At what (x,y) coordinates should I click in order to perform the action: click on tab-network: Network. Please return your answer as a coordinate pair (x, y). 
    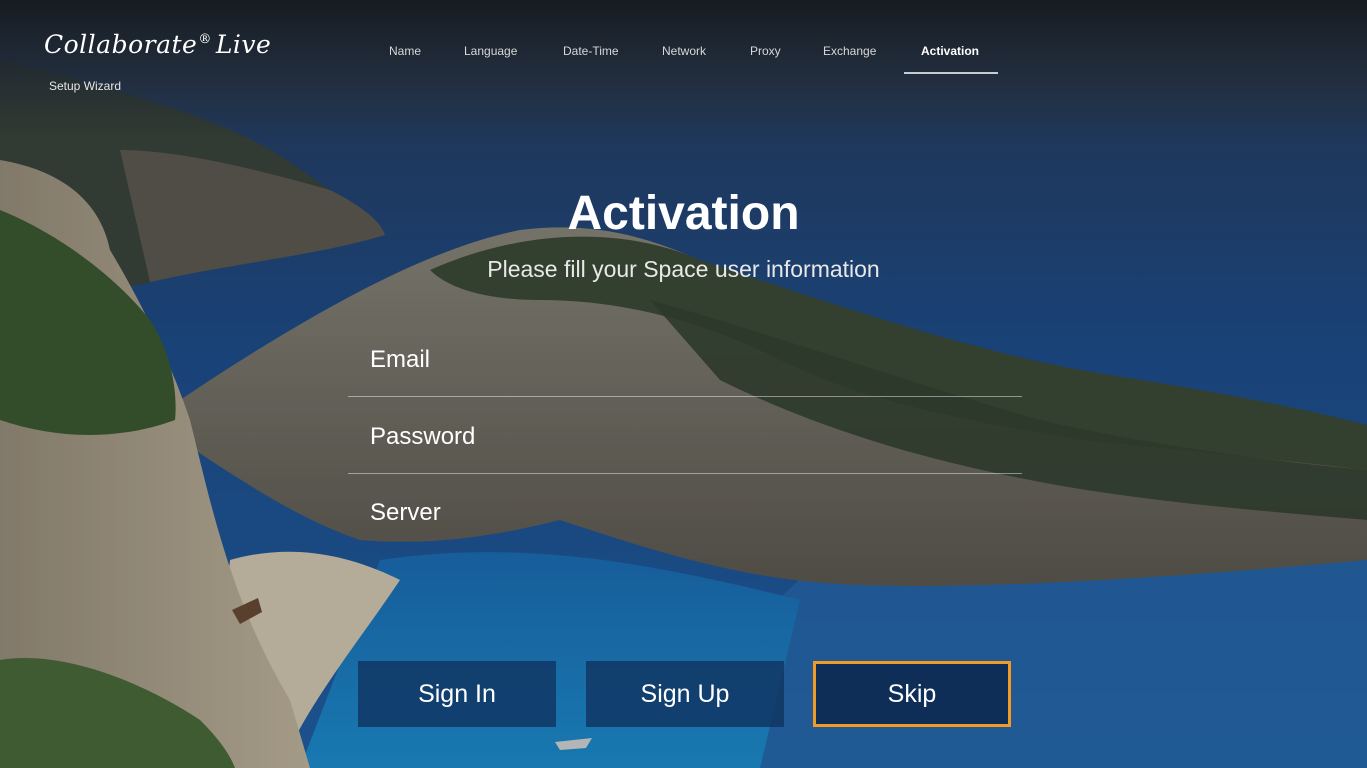
    Looking at the image, I should click on (684, 51).